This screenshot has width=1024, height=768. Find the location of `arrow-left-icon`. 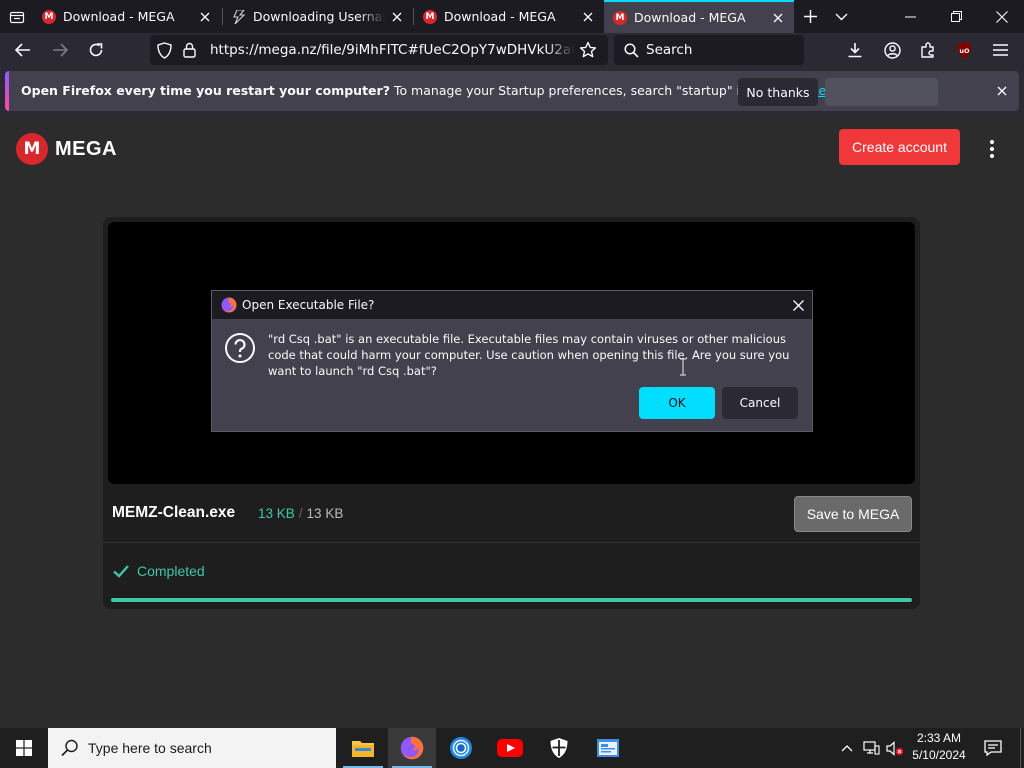

arrow-left-icon is located at coordinates (22, 50).